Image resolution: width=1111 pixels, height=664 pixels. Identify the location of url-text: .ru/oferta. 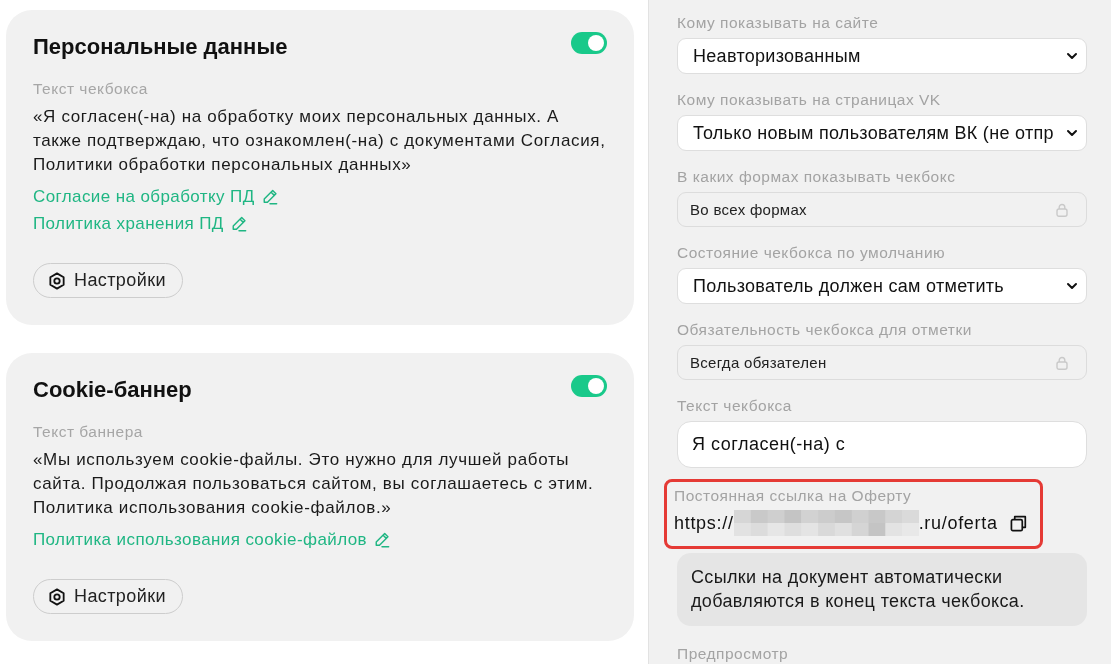
(958, 523).